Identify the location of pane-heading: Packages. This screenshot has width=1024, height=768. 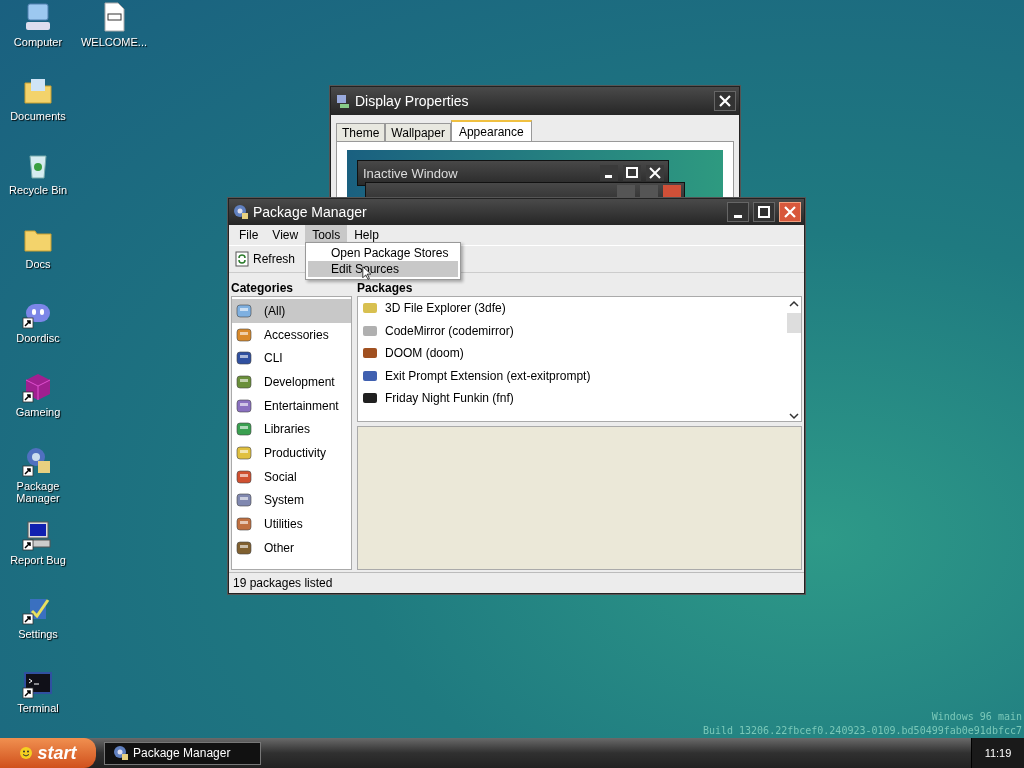
(385, 288).